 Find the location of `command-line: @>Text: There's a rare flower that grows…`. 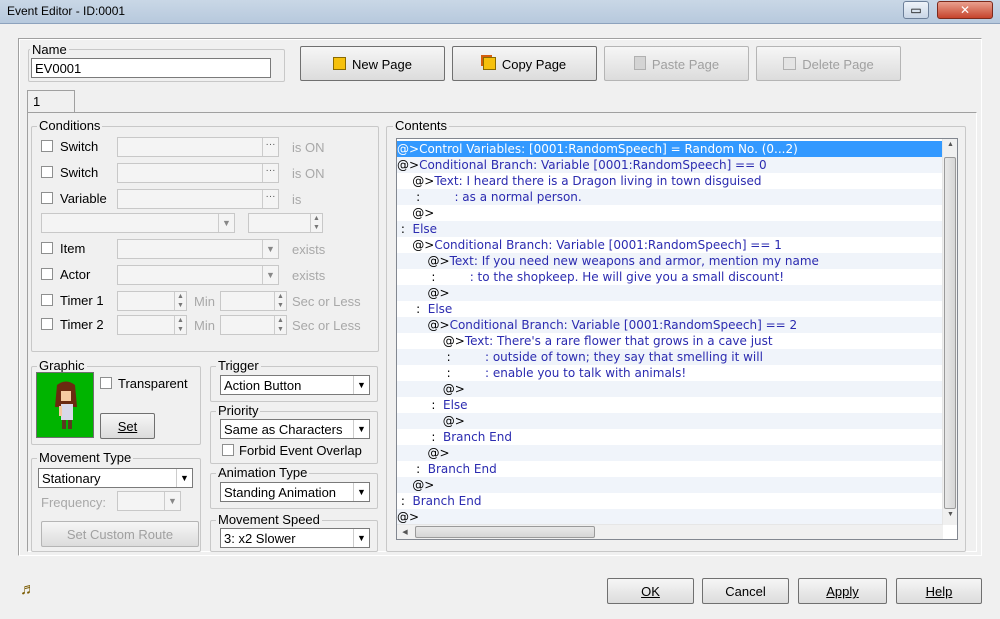

command-line: @>Text: There's a rare flower that grows… is located at coordinates (670, 341).